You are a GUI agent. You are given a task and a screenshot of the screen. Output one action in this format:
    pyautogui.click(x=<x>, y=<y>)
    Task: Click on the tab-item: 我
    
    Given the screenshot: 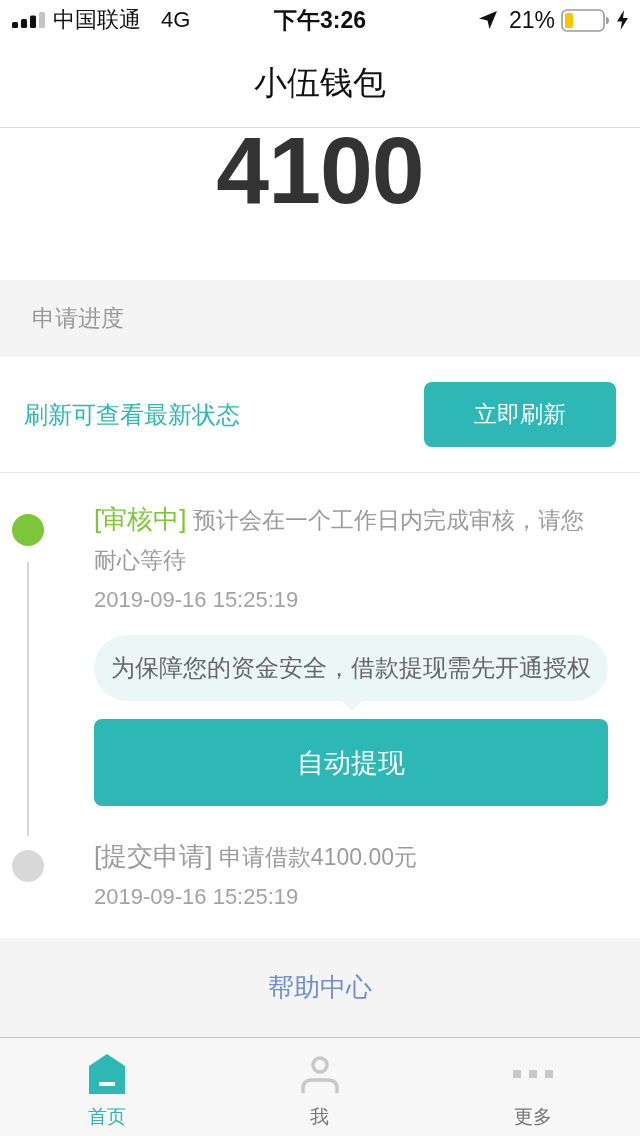 What is the action you would take?
    pyautogui.click(x=320, y=1087)
    